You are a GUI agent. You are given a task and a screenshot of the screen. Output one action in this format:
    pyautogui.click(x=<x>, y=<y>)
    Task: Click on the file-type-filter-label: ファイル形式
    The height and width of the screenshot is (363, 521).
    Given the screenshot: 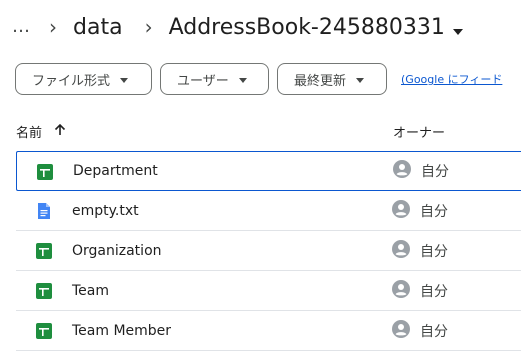 What is the action you would take?
    pyautogui.click(x=71, y=81)
    